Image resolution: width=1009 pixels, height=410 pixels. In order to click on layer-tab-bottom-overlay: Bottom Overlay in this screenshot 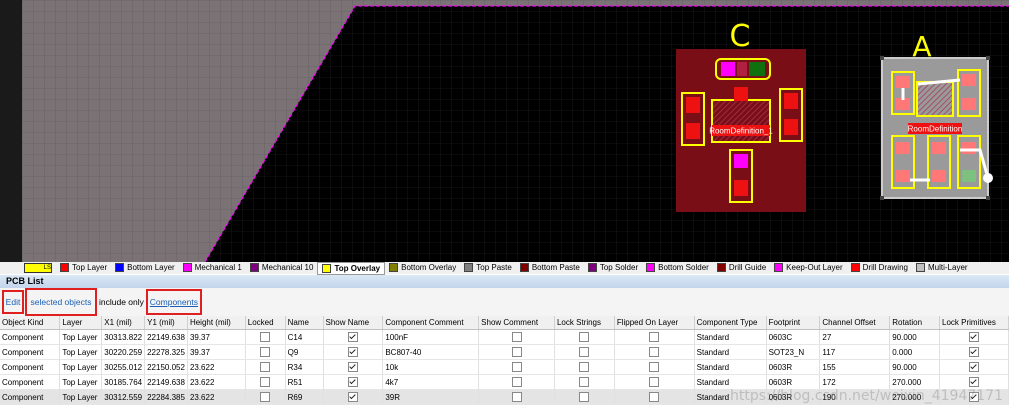, I will do `click(422, 267)`.